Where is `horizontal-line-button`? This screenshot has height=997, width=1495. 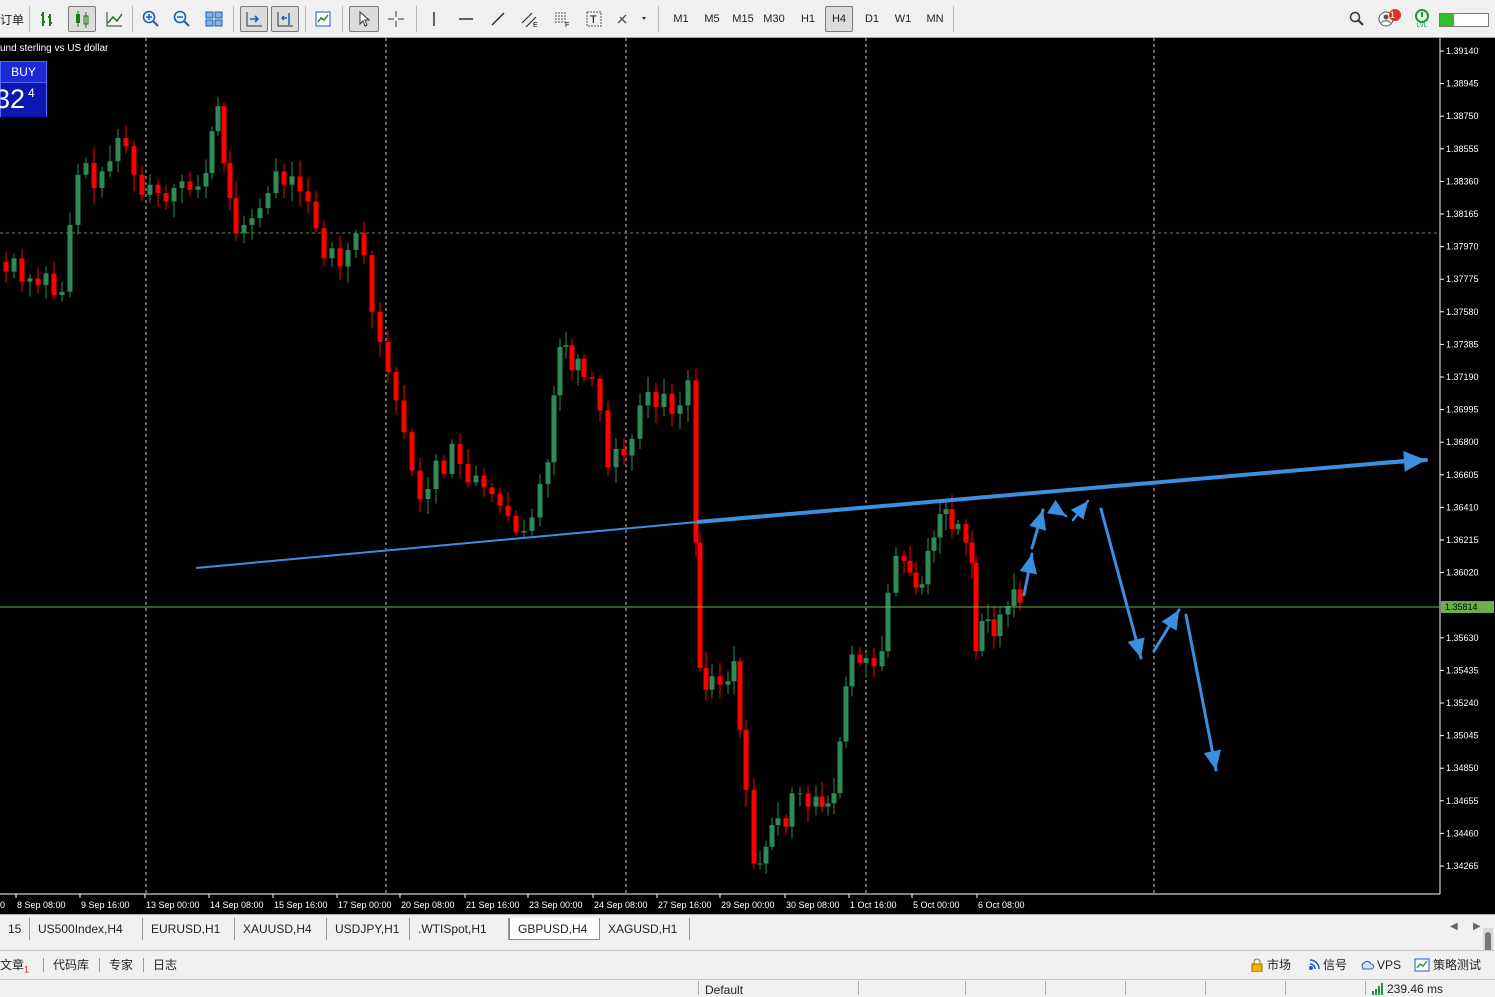
horizontal-line-button is located at coordinates (466, 19).